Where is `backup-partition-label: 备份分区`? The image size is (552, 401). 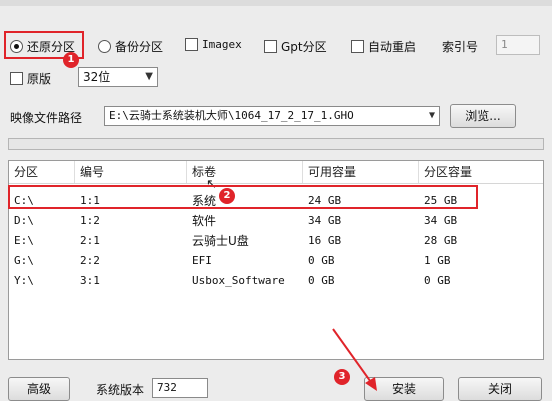
backup-partition-label: 备份分区 is located at coordinates (139, 47).